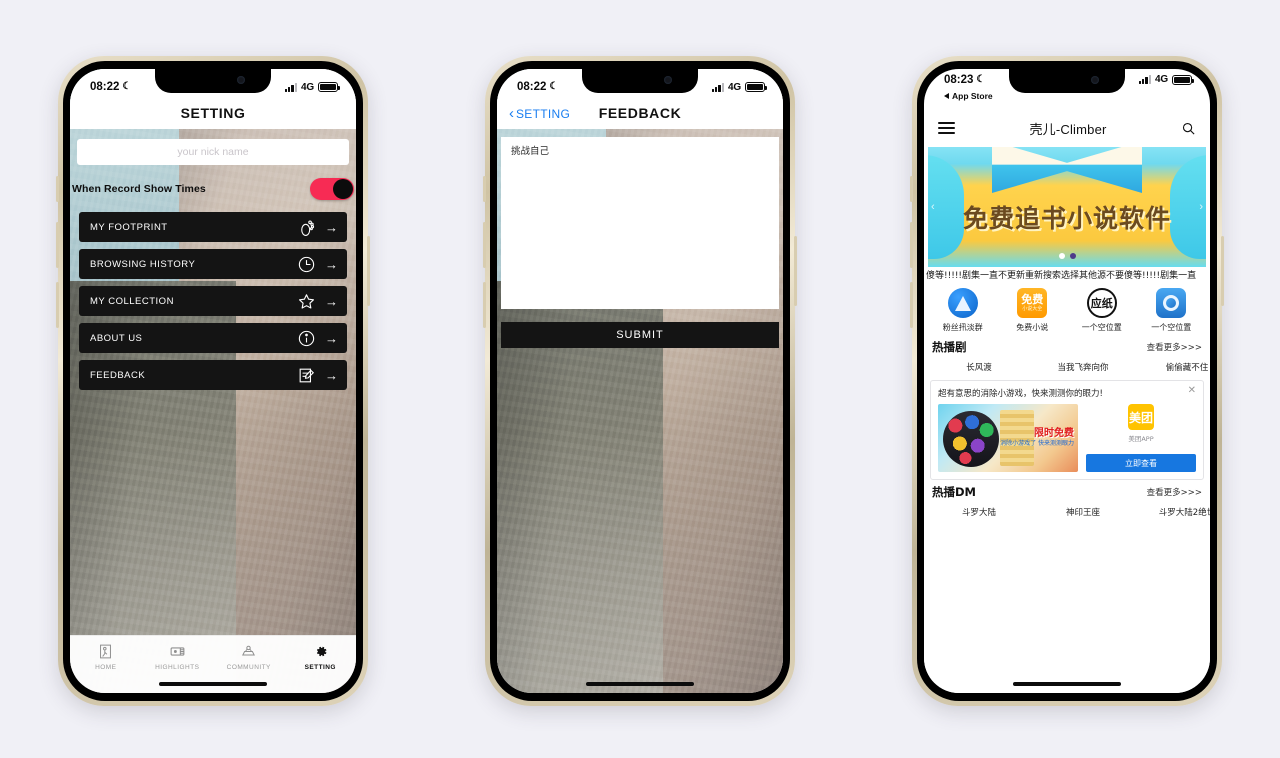 The image size is (1280, 758). What do you see at coordinates (1032, 303) in the screenshot?
I see `free-novel-icon: 免费 小说大全` at bounding box center [1032, 303].